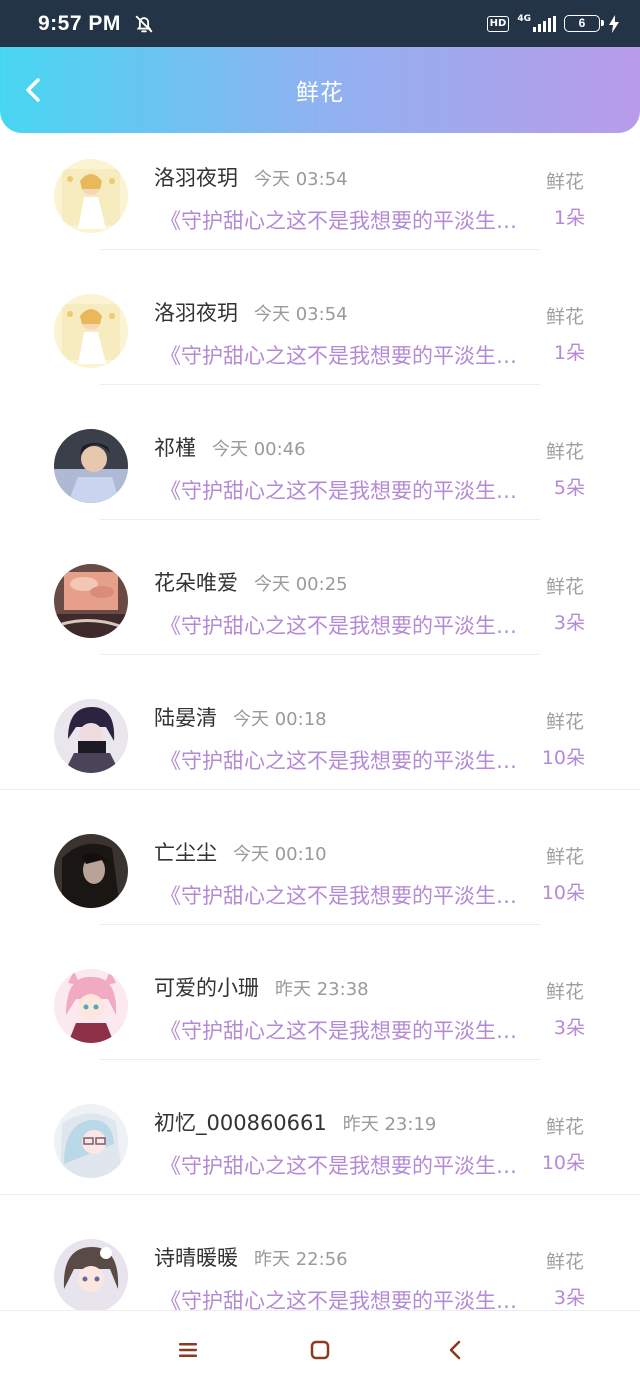 The height and width of the screenshot is (1387, 640). I want to click on chevron-left-icon, so click(33, 90).